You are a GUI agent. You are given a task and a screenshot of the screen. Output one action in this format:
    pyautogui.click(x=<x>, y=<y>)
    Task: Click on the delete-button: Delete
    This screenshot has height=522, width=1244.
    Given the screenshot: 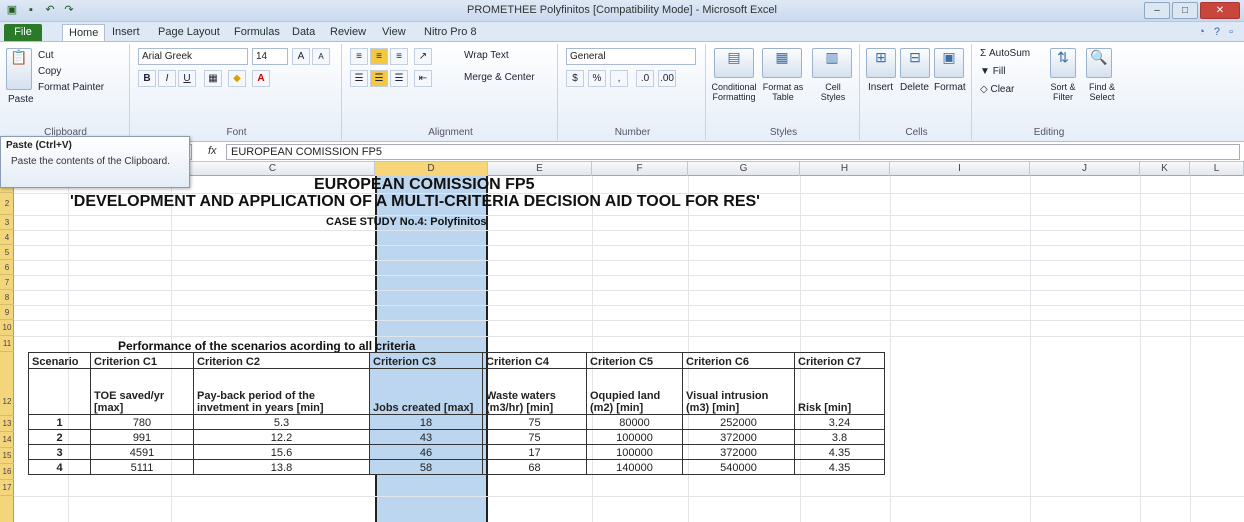 What is the action you would take?
    pyautogui.click(x=914, y=87)
    